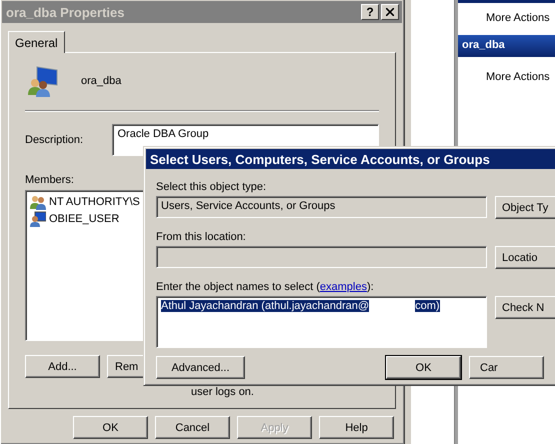  What do you see at coordinates (101, 81) in the screenshot?
I see `group-name: ora_dba` at bounding box center [101, 81].